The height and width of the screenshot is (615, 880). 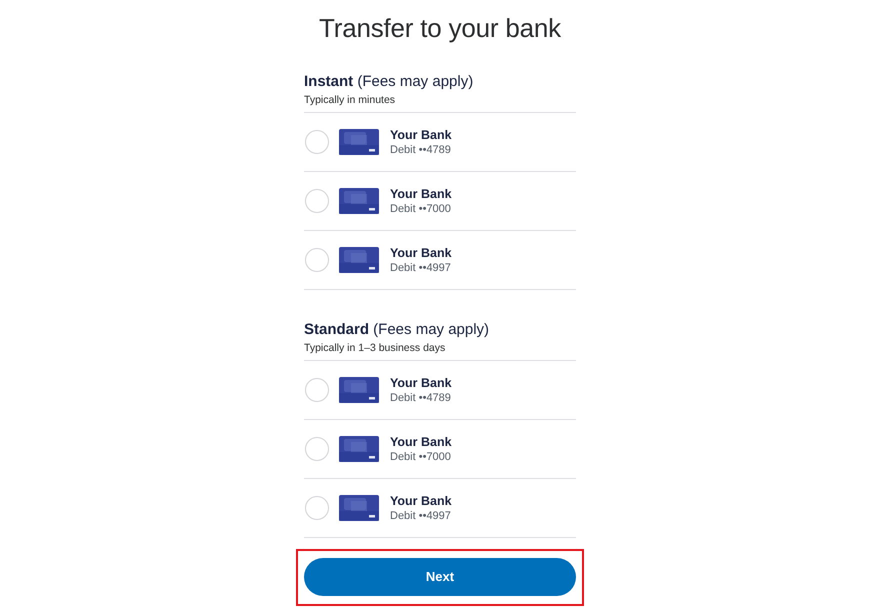 I want to click on page-title: Transfer to your bank, so click(x=440, y=28).